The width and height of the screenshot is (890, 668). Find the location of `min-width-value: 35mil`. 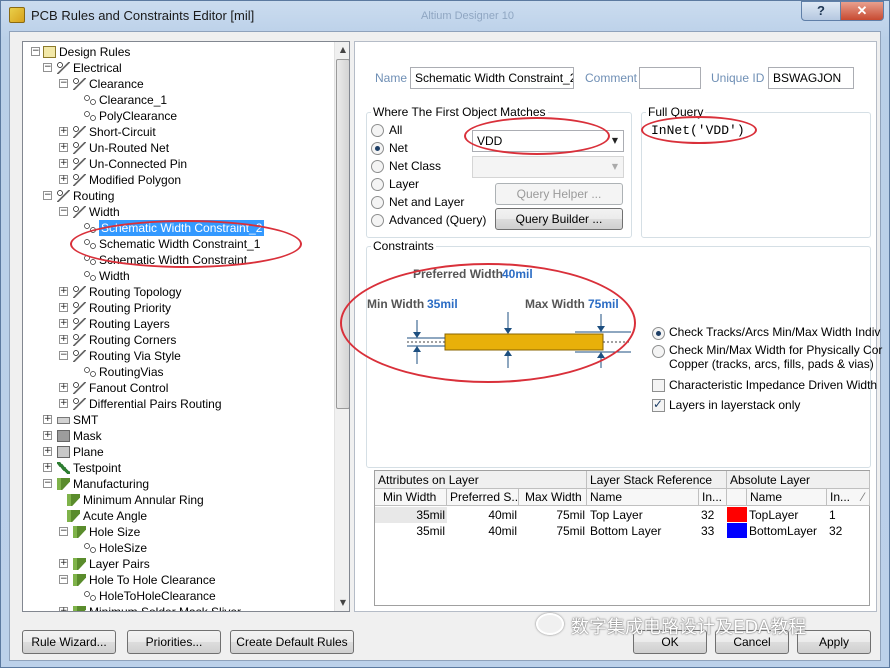

min-width-value: 35mil is located at coordinates (442, 304).